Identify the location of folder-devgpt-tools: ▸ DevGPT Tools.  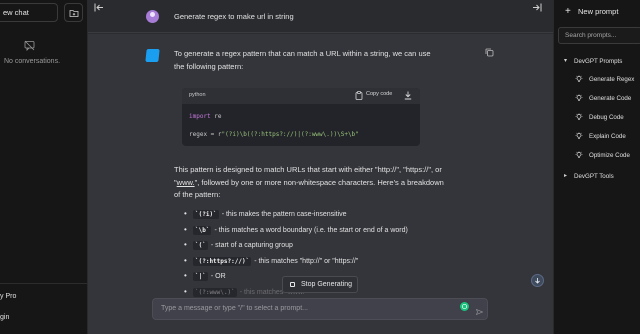
(589, 178).